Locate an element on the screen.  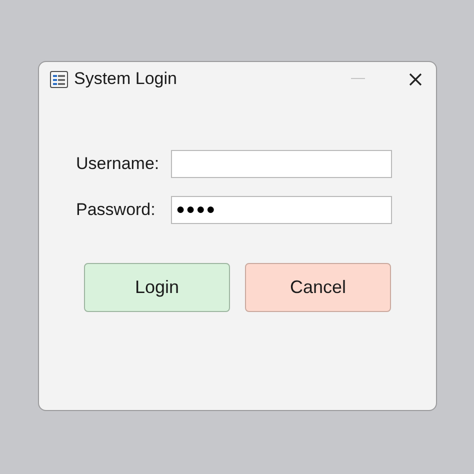
cancel-button: Cancel is located at coordinates (318, 287).